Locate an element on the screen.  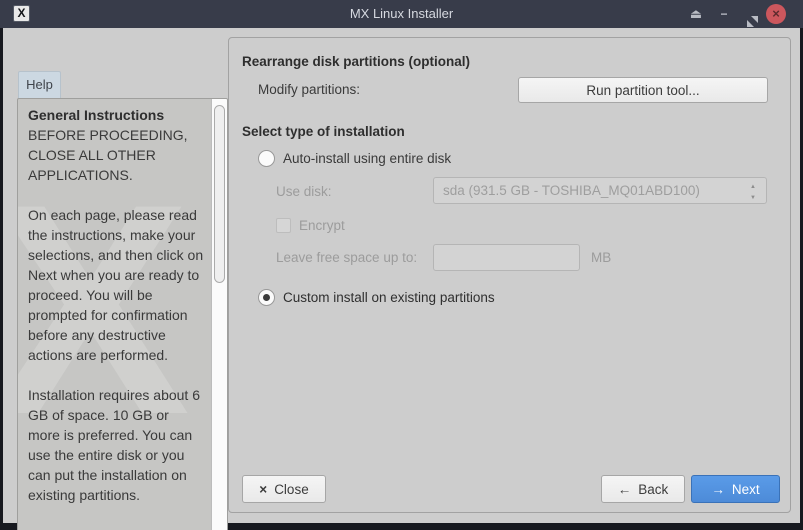
use-disk-label: Use disk: is located at coordinates (304, 191).